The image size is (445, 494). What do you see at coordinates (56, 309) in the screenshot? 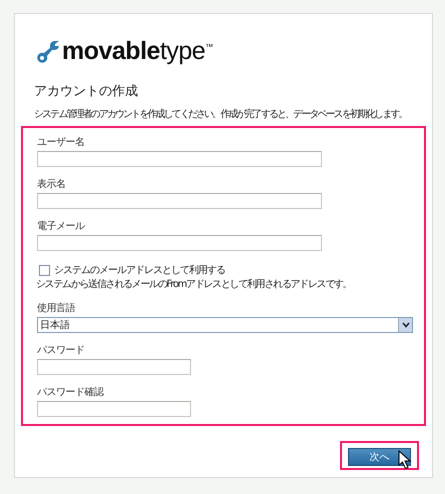
I see `field-label: 使用言語` at bounding box center [56, 309].